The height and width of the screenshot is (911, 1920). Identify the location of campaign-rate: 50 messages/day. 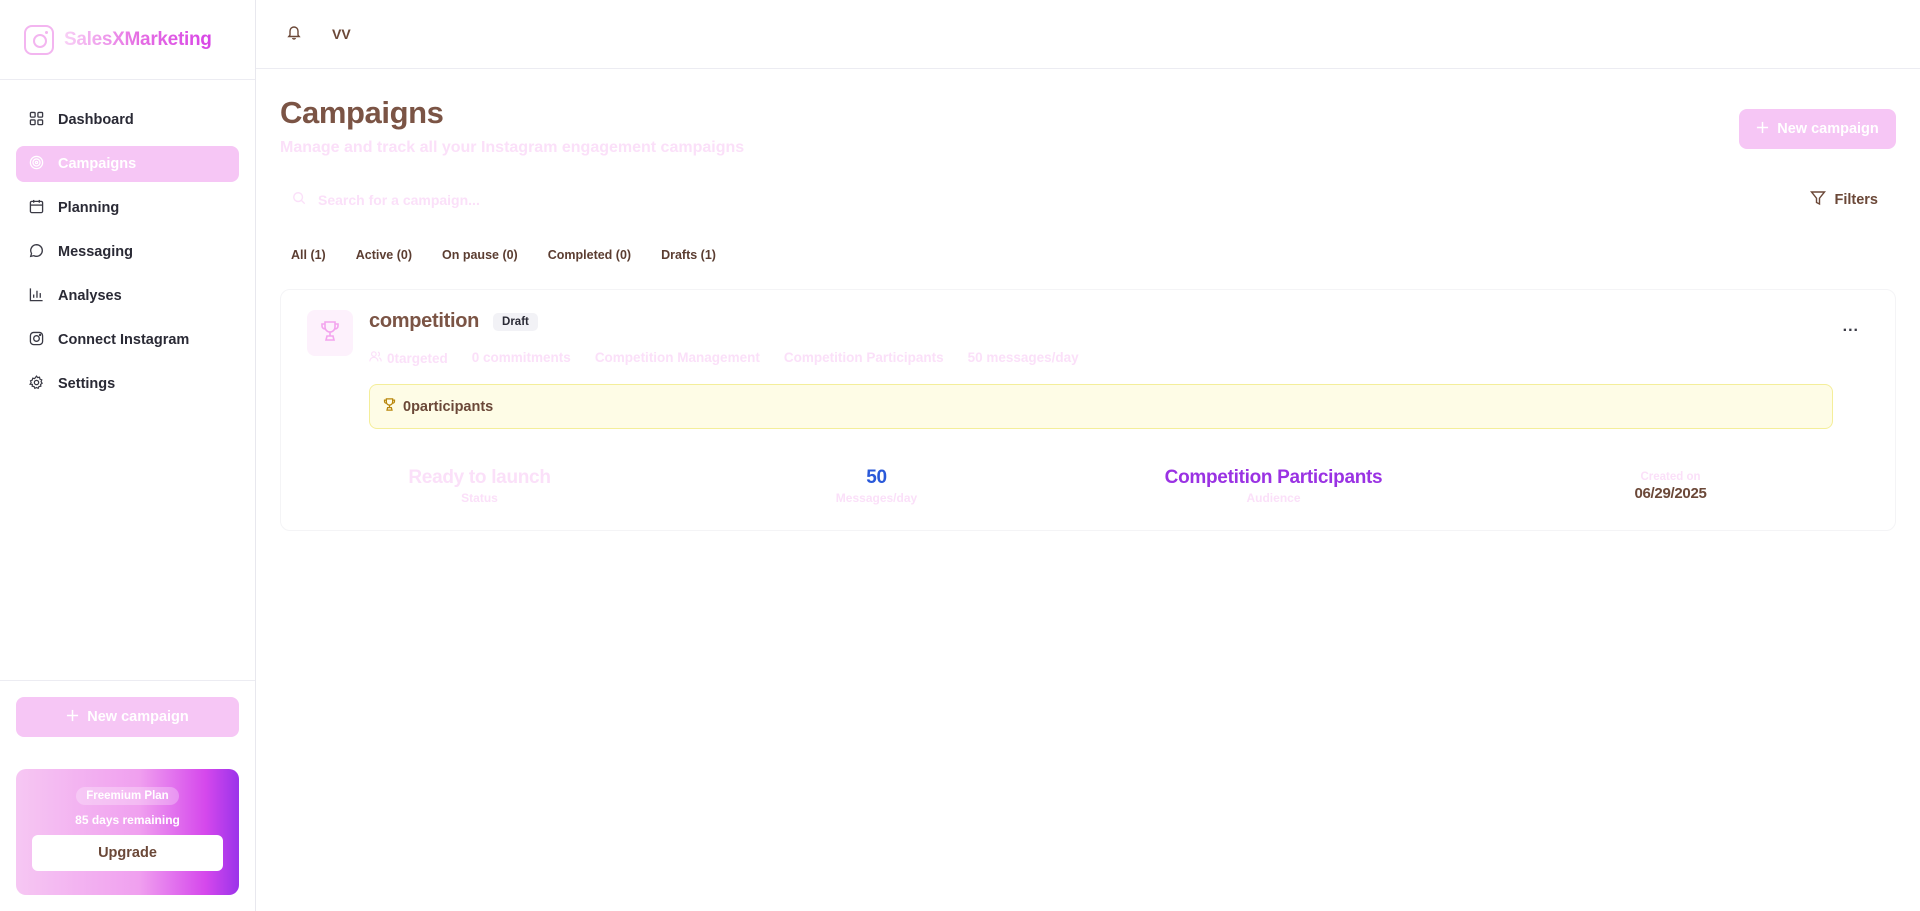
(1023, 357).